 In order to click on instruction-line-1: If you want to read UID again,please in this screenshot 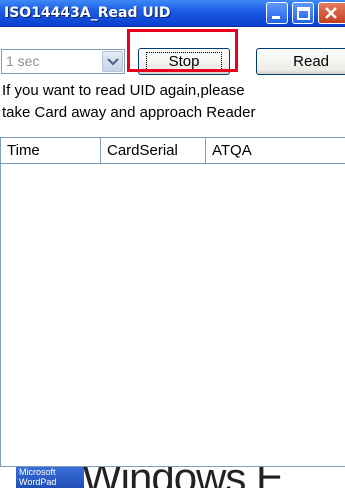, I will do `click(123, 90)`.